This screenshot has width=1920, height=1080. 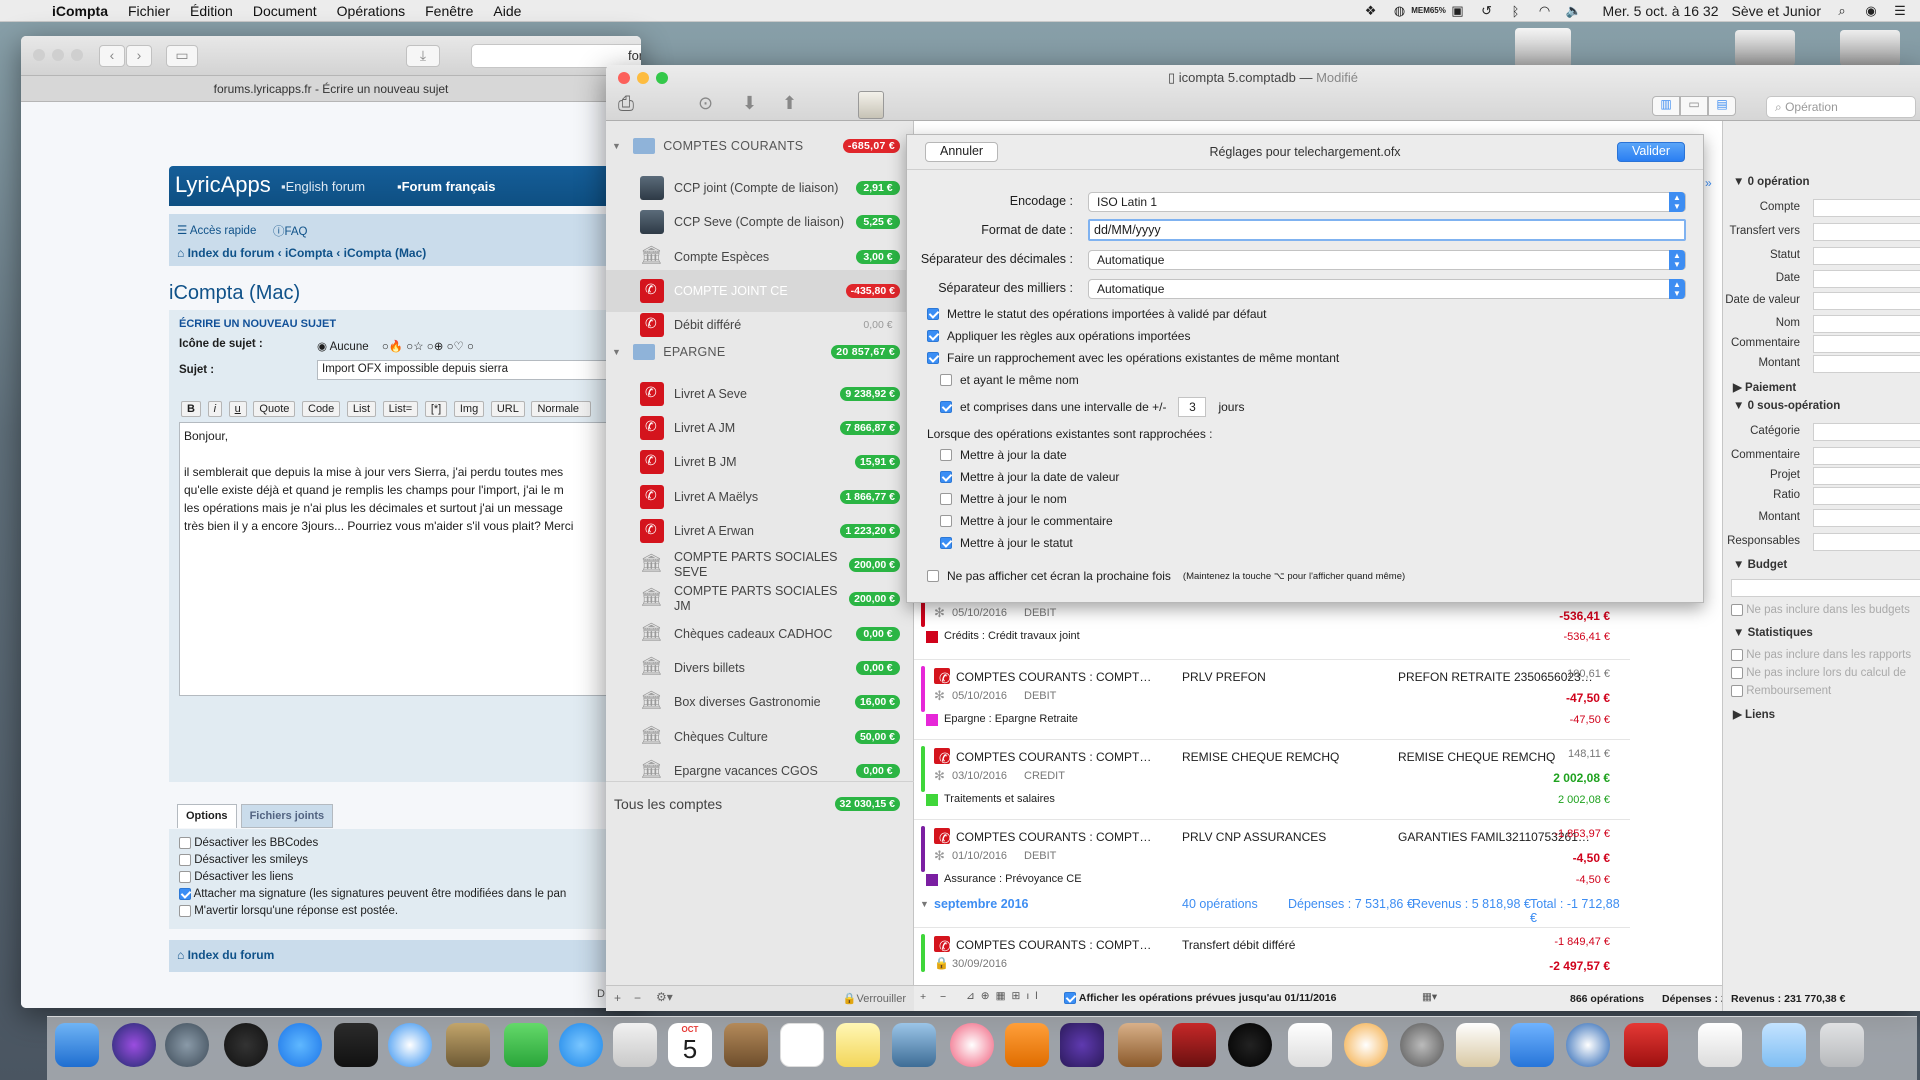 What do you see at coordinates (309, 253) in the screenshot?
I see `breadcrumb-icompta: iCompta` at bounding box center [309, 253].